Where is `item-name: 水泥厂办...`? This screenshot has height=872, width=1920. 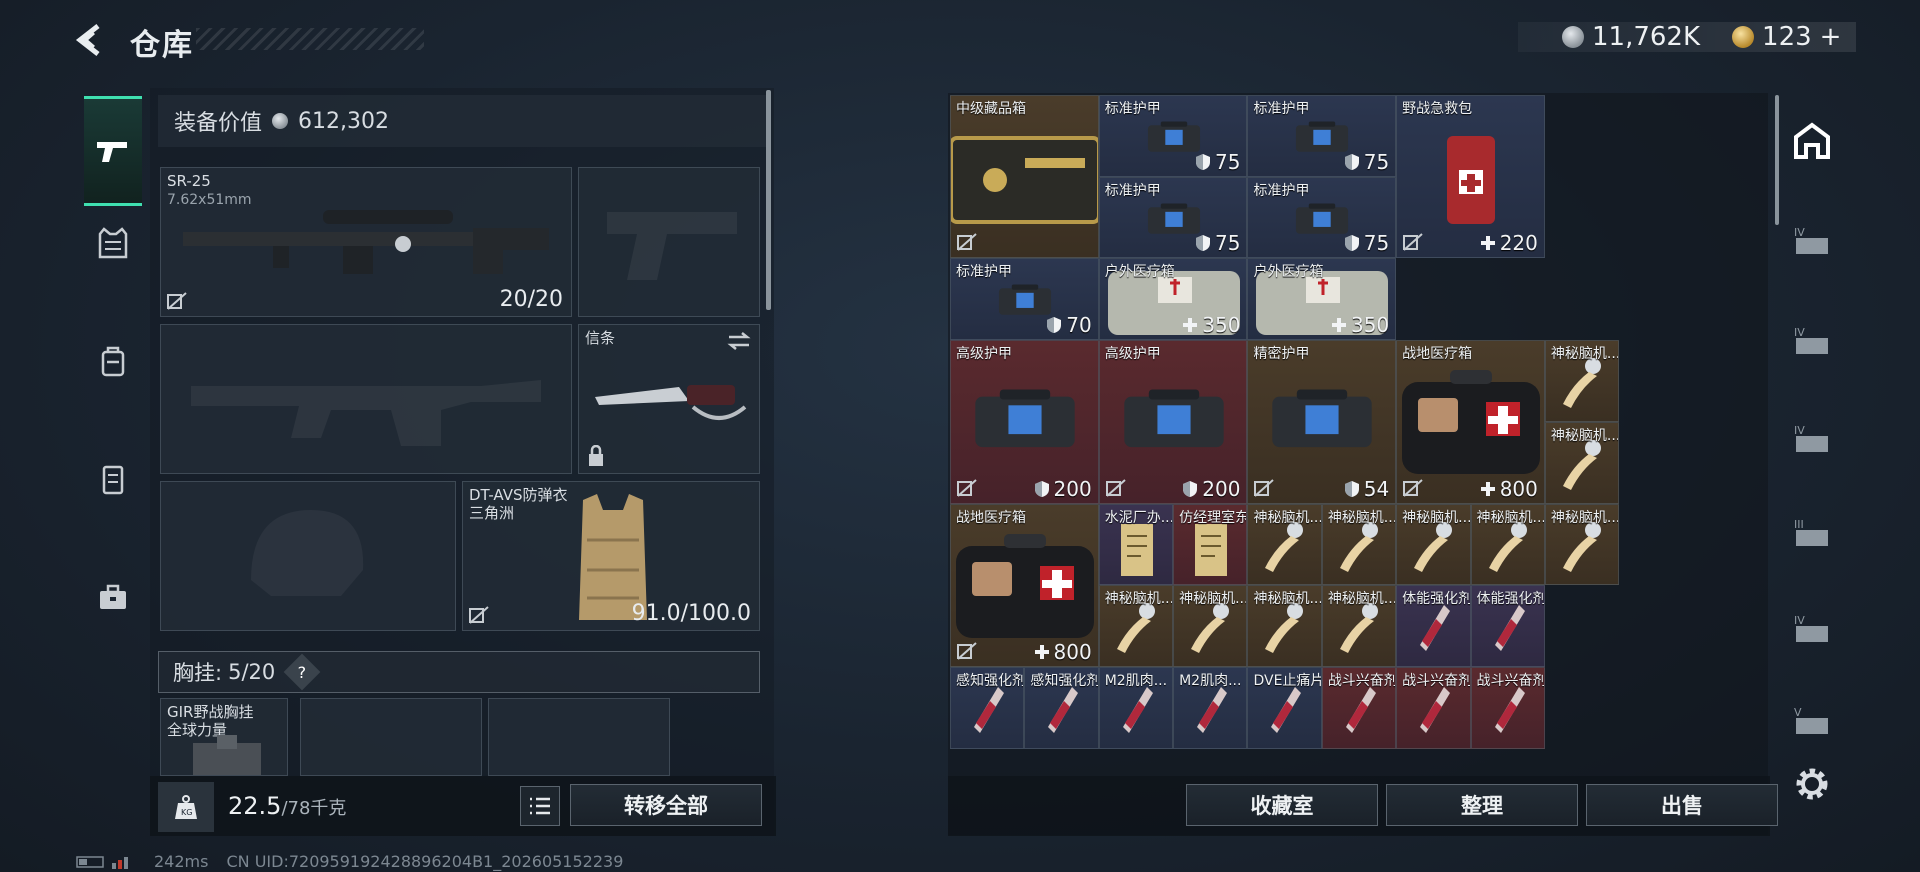 item-name: 水泥厂办... is located at coordinates (1139, 517).